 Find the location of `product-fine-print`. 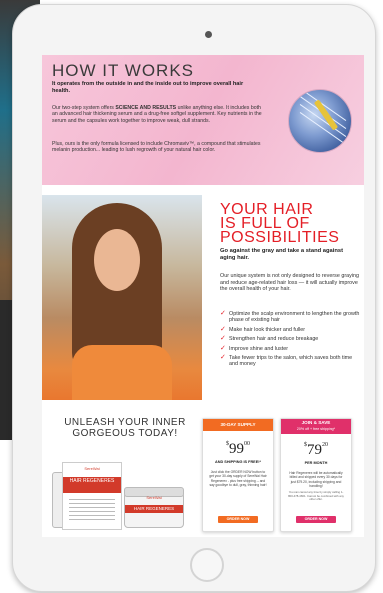

product-fine-print is located at coordinates (92, 510).